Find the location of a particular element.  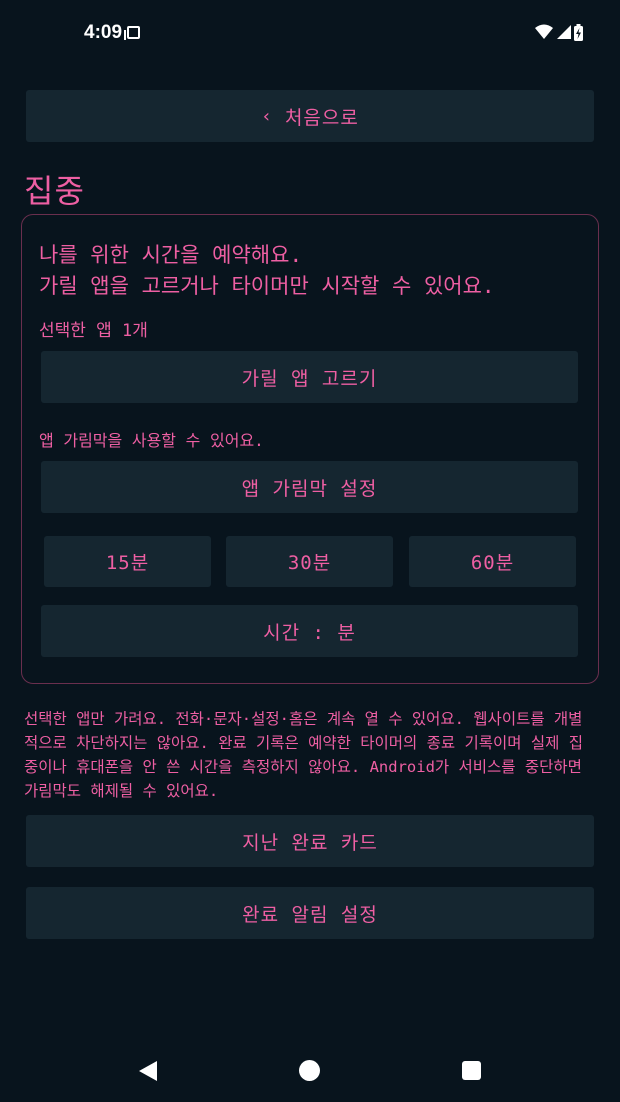

back-button-label: 처음으로 is located at coordinates (321, 117).